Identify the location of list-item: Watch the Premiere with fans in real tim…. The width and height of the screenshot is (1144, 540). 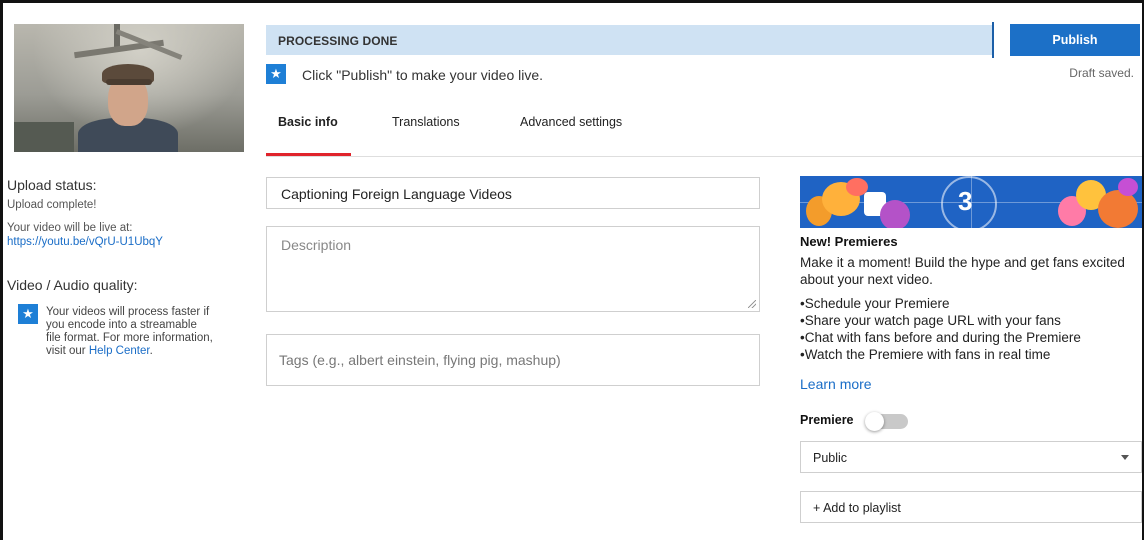
(970, 354).